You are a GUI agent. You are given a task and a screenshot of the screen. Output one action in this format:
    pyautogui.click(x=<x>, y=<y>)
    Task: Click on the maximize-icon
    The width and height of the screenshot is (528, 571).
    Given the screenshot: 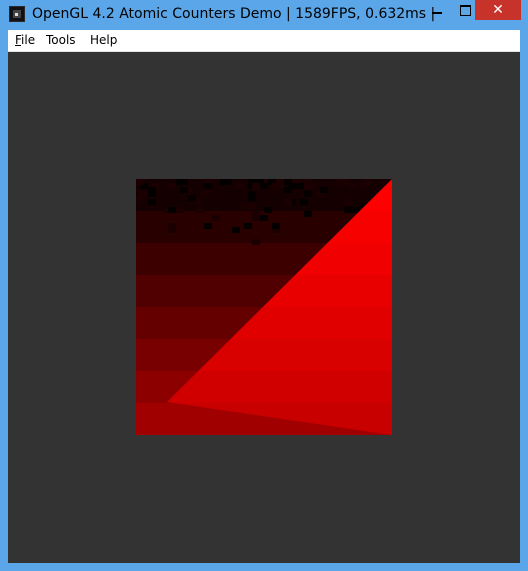 What is the action you would take?
    pyautogui.click(x=465, y=10)
    